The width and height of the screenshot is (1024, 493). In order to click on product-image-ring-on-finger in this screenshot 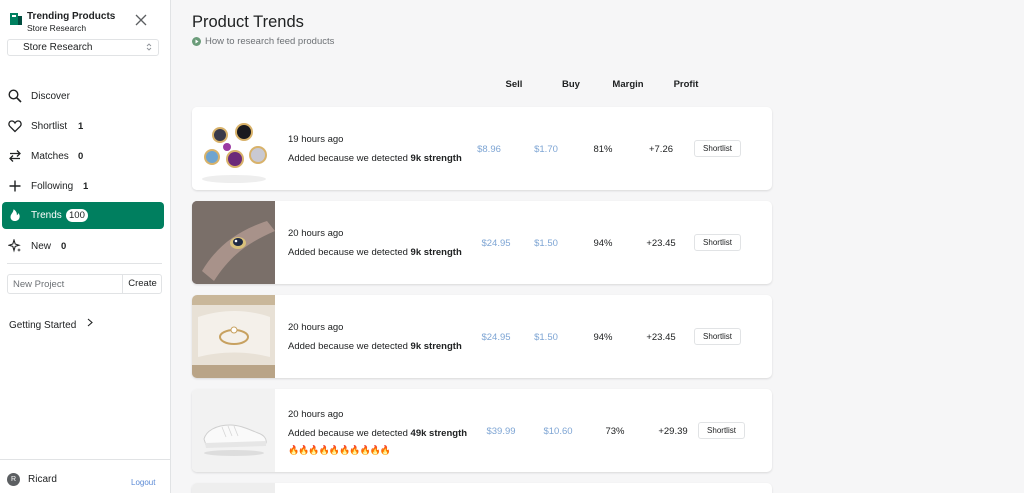, I will do `click(233, 242)`.